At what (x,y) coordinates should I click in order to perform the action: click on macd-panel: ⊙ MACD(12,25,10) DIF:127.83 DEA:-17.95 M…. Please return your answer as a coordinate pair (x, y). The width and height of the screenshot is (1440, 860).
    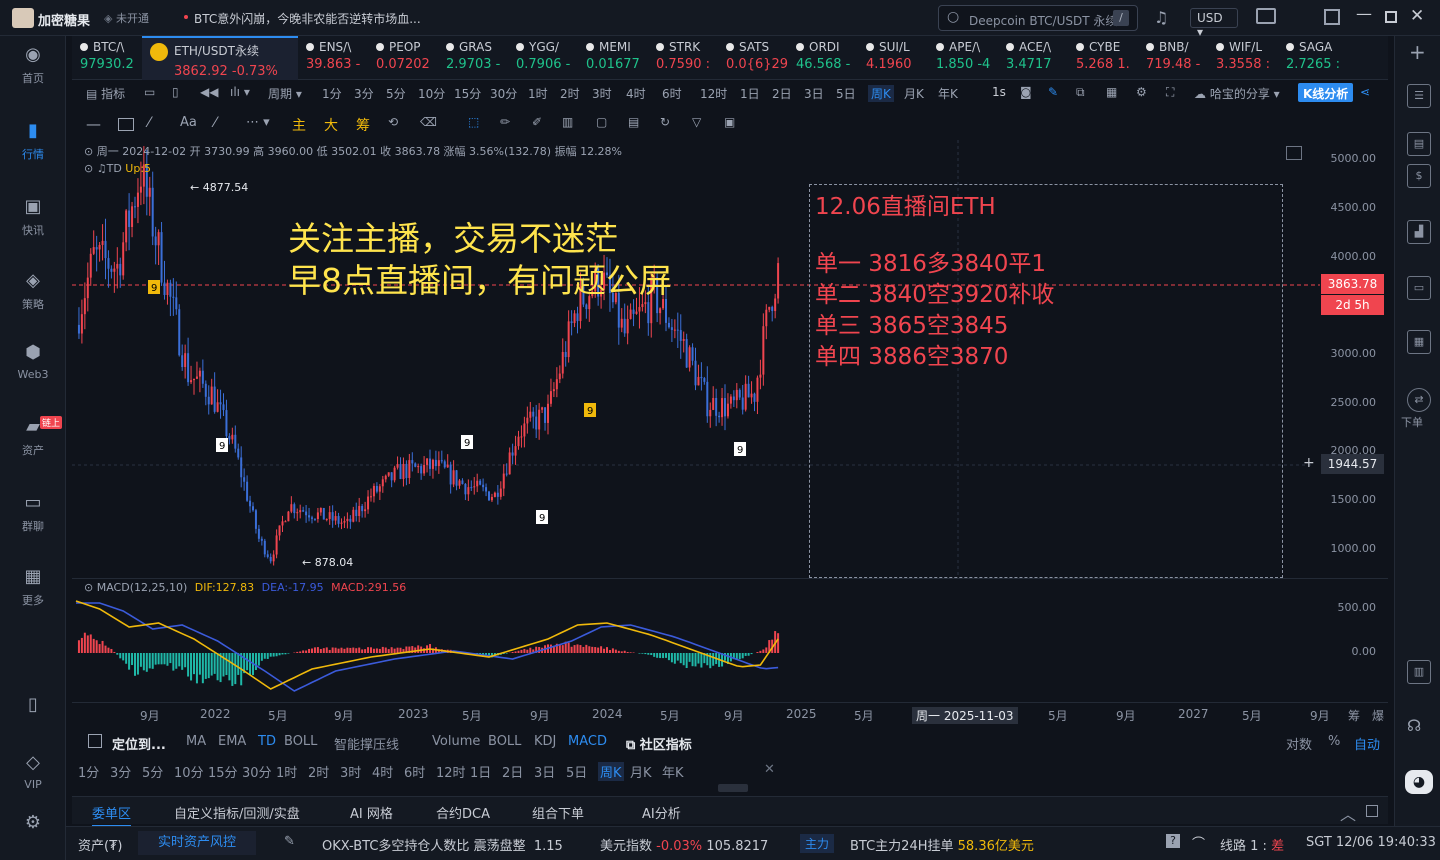
    Looking at the image, I should click on (730, 640).